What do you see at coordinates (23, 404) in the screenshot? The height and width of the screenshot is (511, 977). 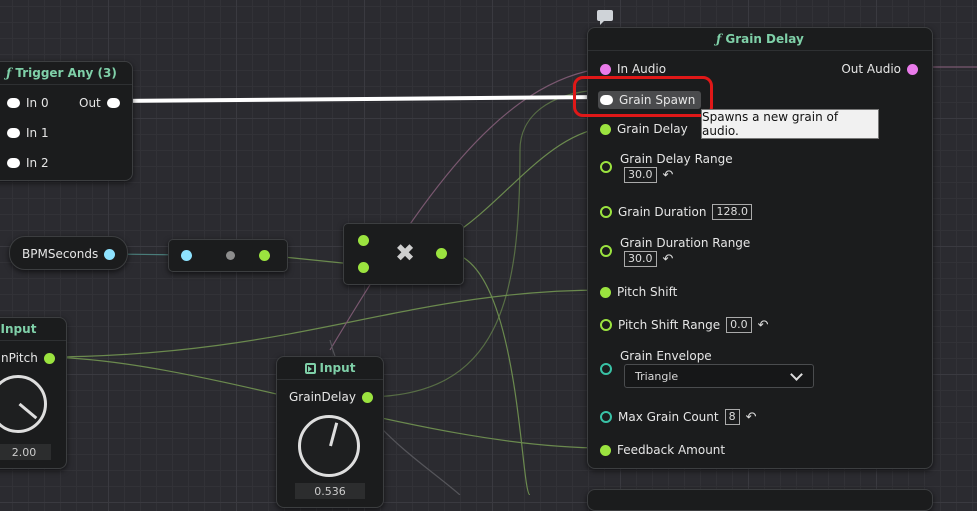 I see `pitch-knob` at bounding box center [23, 404].